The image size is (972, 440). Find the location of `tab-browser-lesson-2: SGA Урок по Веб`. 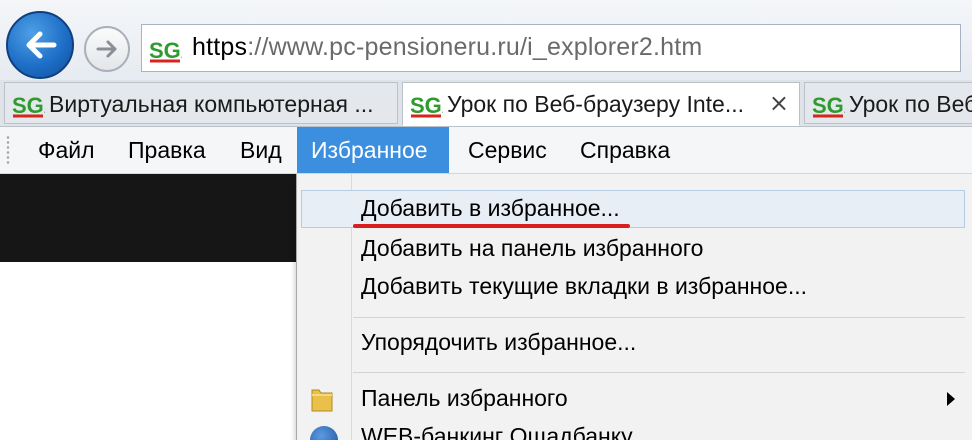

tab-browser-lesson-2: SGA Урок по Веб is located at coordinates (888, 103).